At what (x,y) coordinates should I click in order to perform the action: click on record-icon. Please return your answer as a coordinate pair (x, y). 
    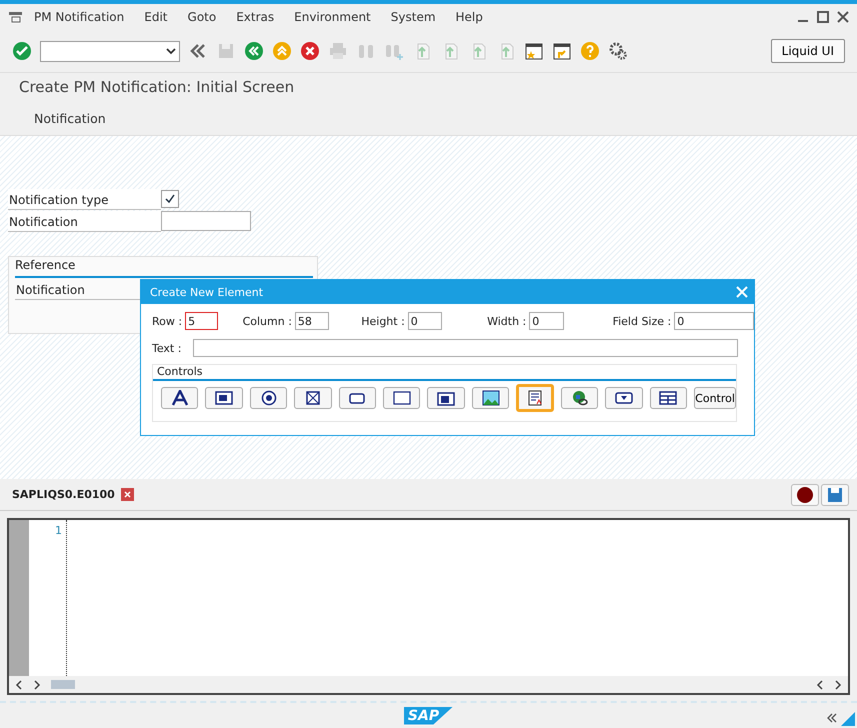
    Looking at the image, I should click on (805, 494).